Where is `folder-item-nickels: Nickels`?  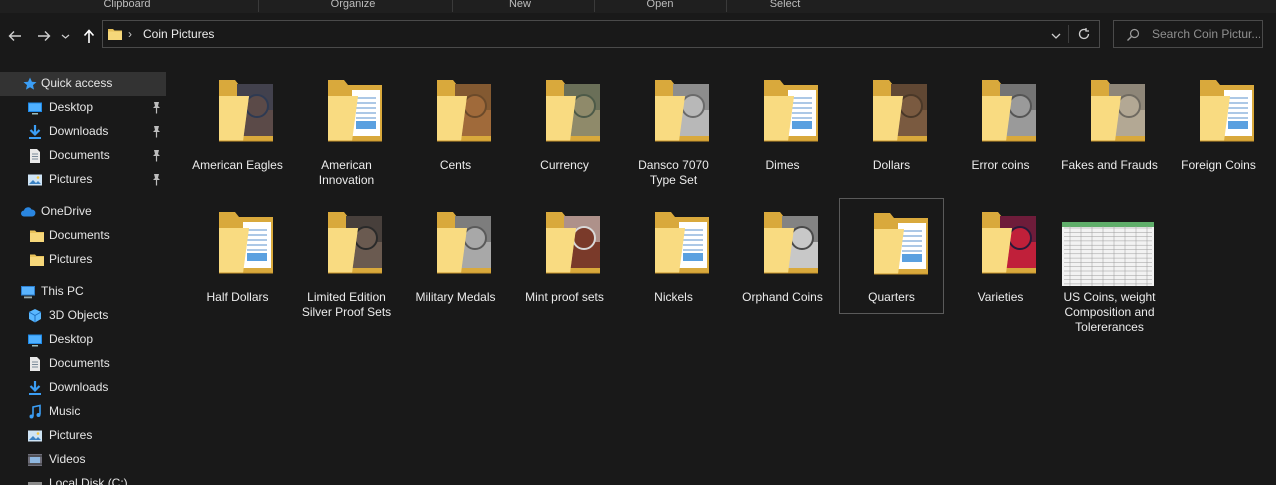
folder-item-nickels: Nickels is located at coordinates (673, 256).